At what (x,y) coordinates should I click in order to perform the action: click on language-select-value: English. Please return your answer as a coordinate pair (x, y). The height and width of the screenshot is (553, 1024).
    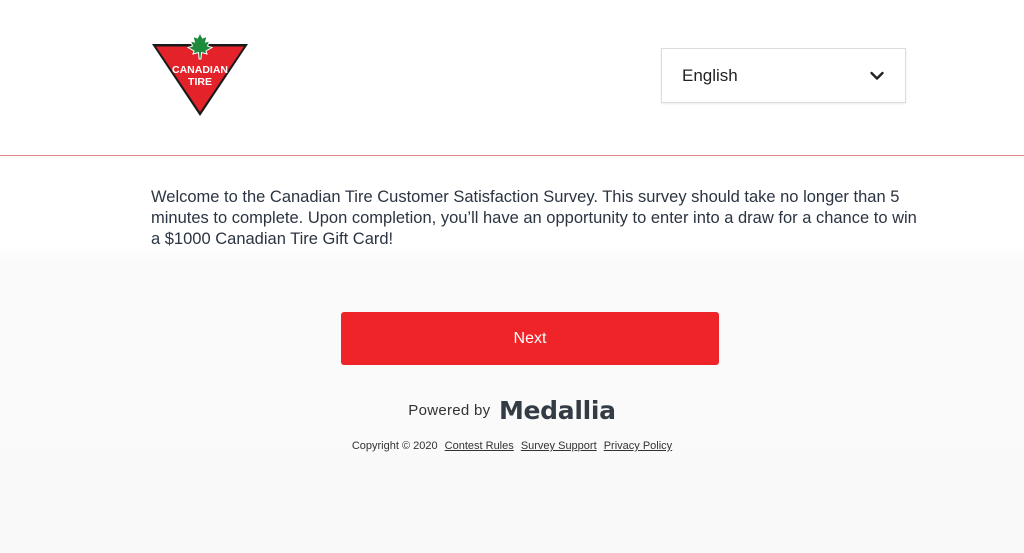
    Looking at the image, I should click on (710, 75).